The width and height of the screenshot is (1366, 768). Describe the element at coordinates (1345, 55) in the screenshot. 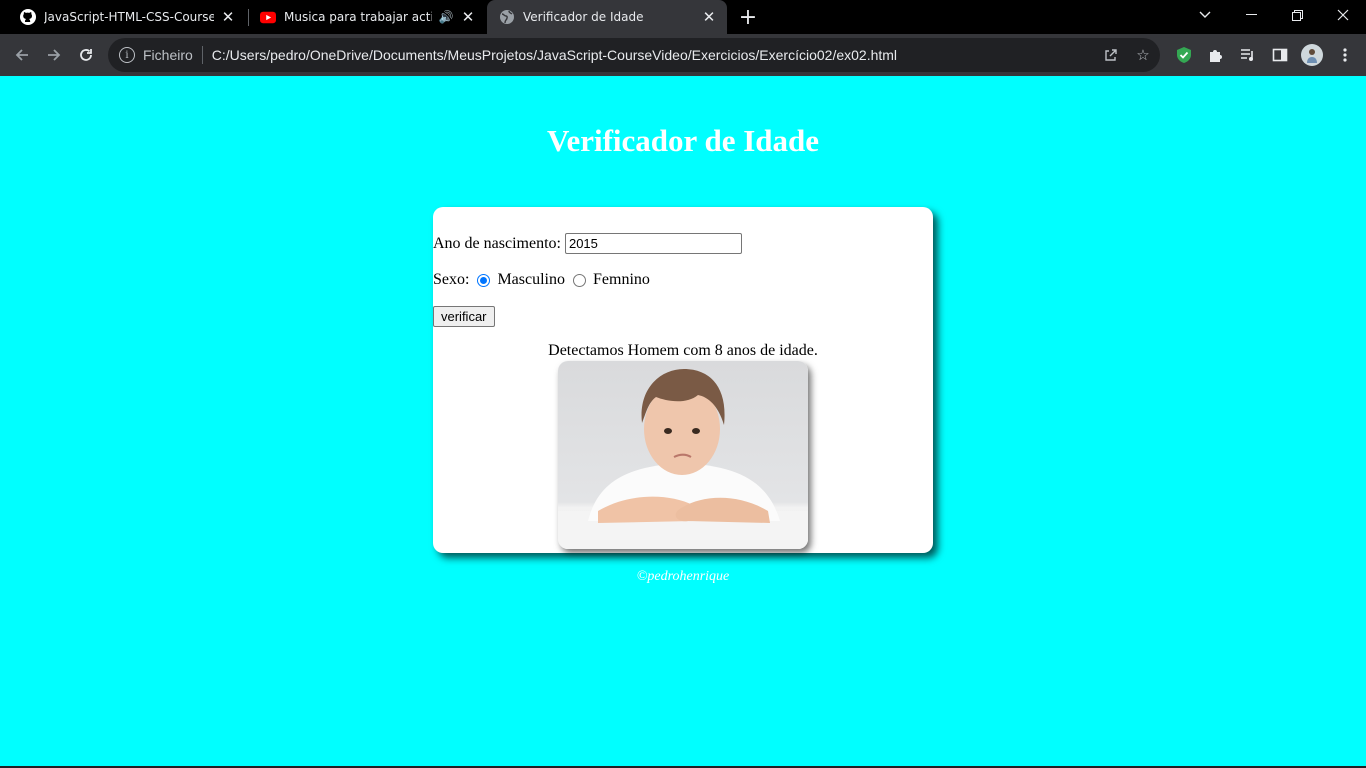

I see `menu-kebab-icon` at that location.